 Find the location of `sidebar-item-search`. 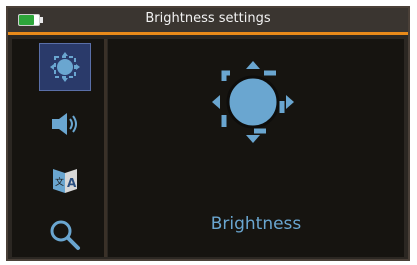

sidebar-item-search is located at coordinates (65, 235).